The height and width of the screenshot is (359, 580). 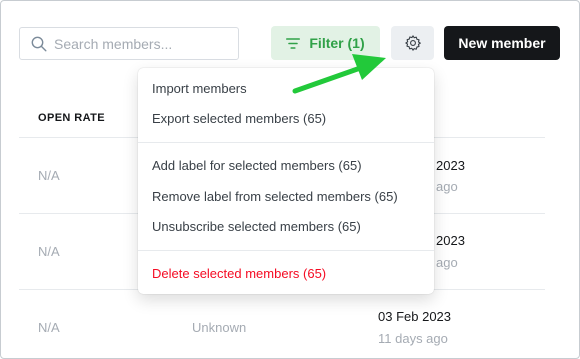 I want to click on search-icon, so click(x=39, y=44).